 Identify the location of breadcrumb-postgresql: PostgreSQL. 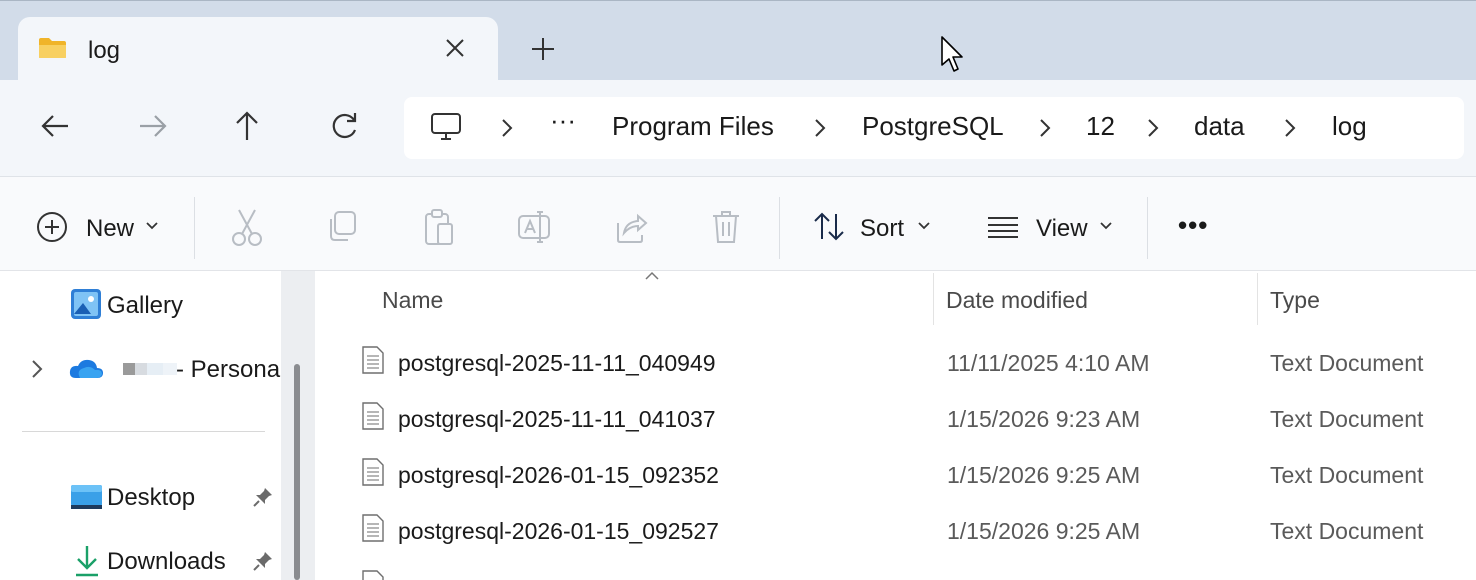
(933, 126).